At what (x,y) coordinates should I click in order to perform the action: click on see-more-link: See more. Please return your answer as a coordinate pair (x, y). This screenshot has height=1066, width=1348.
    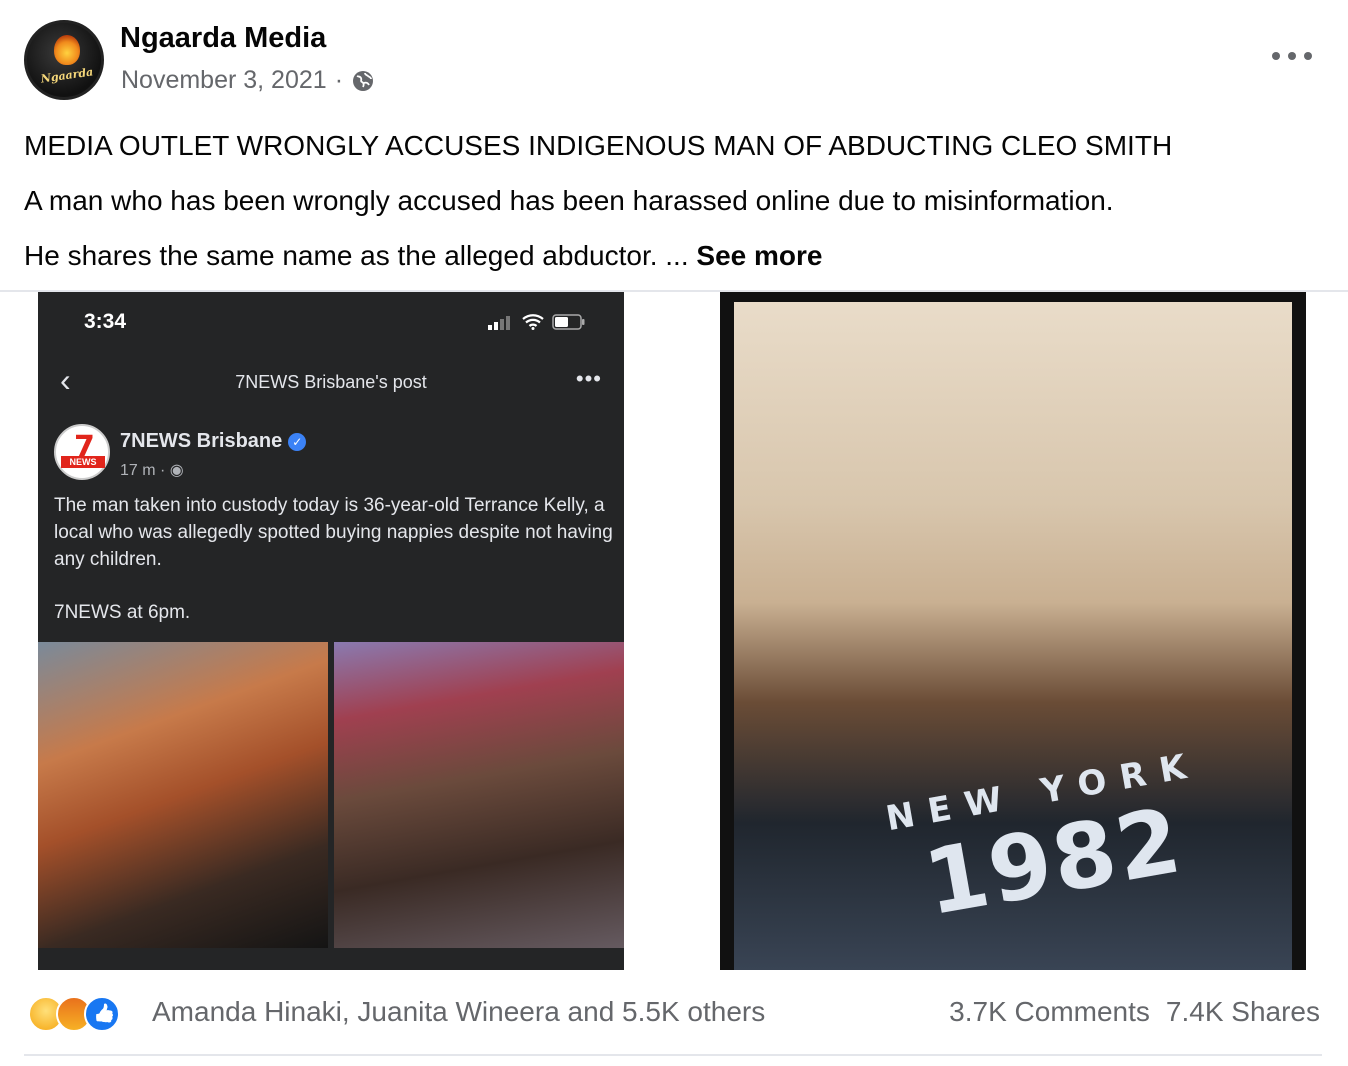
    Looking at the image, I should click on (759, 255).